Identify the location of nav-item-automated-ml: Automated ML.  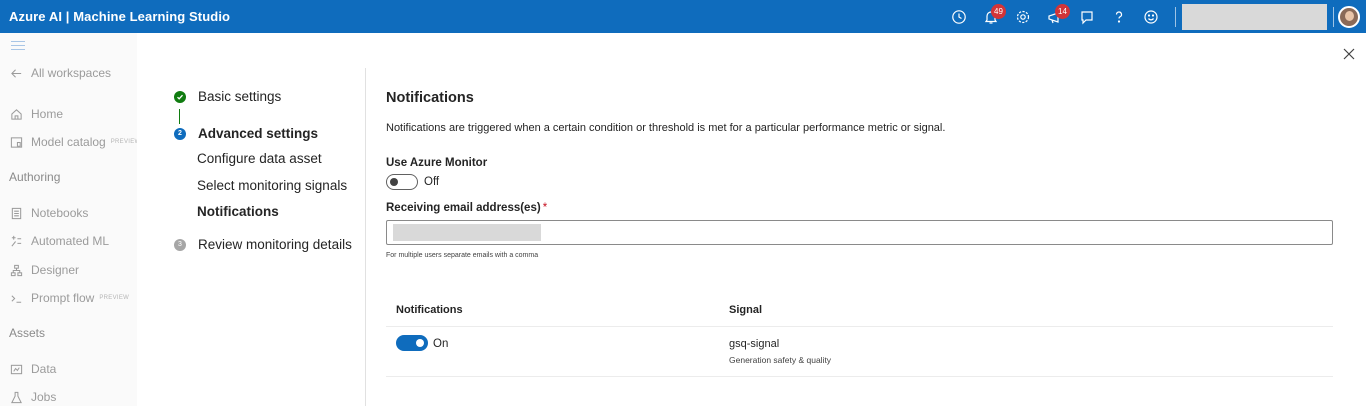
(59, 241).